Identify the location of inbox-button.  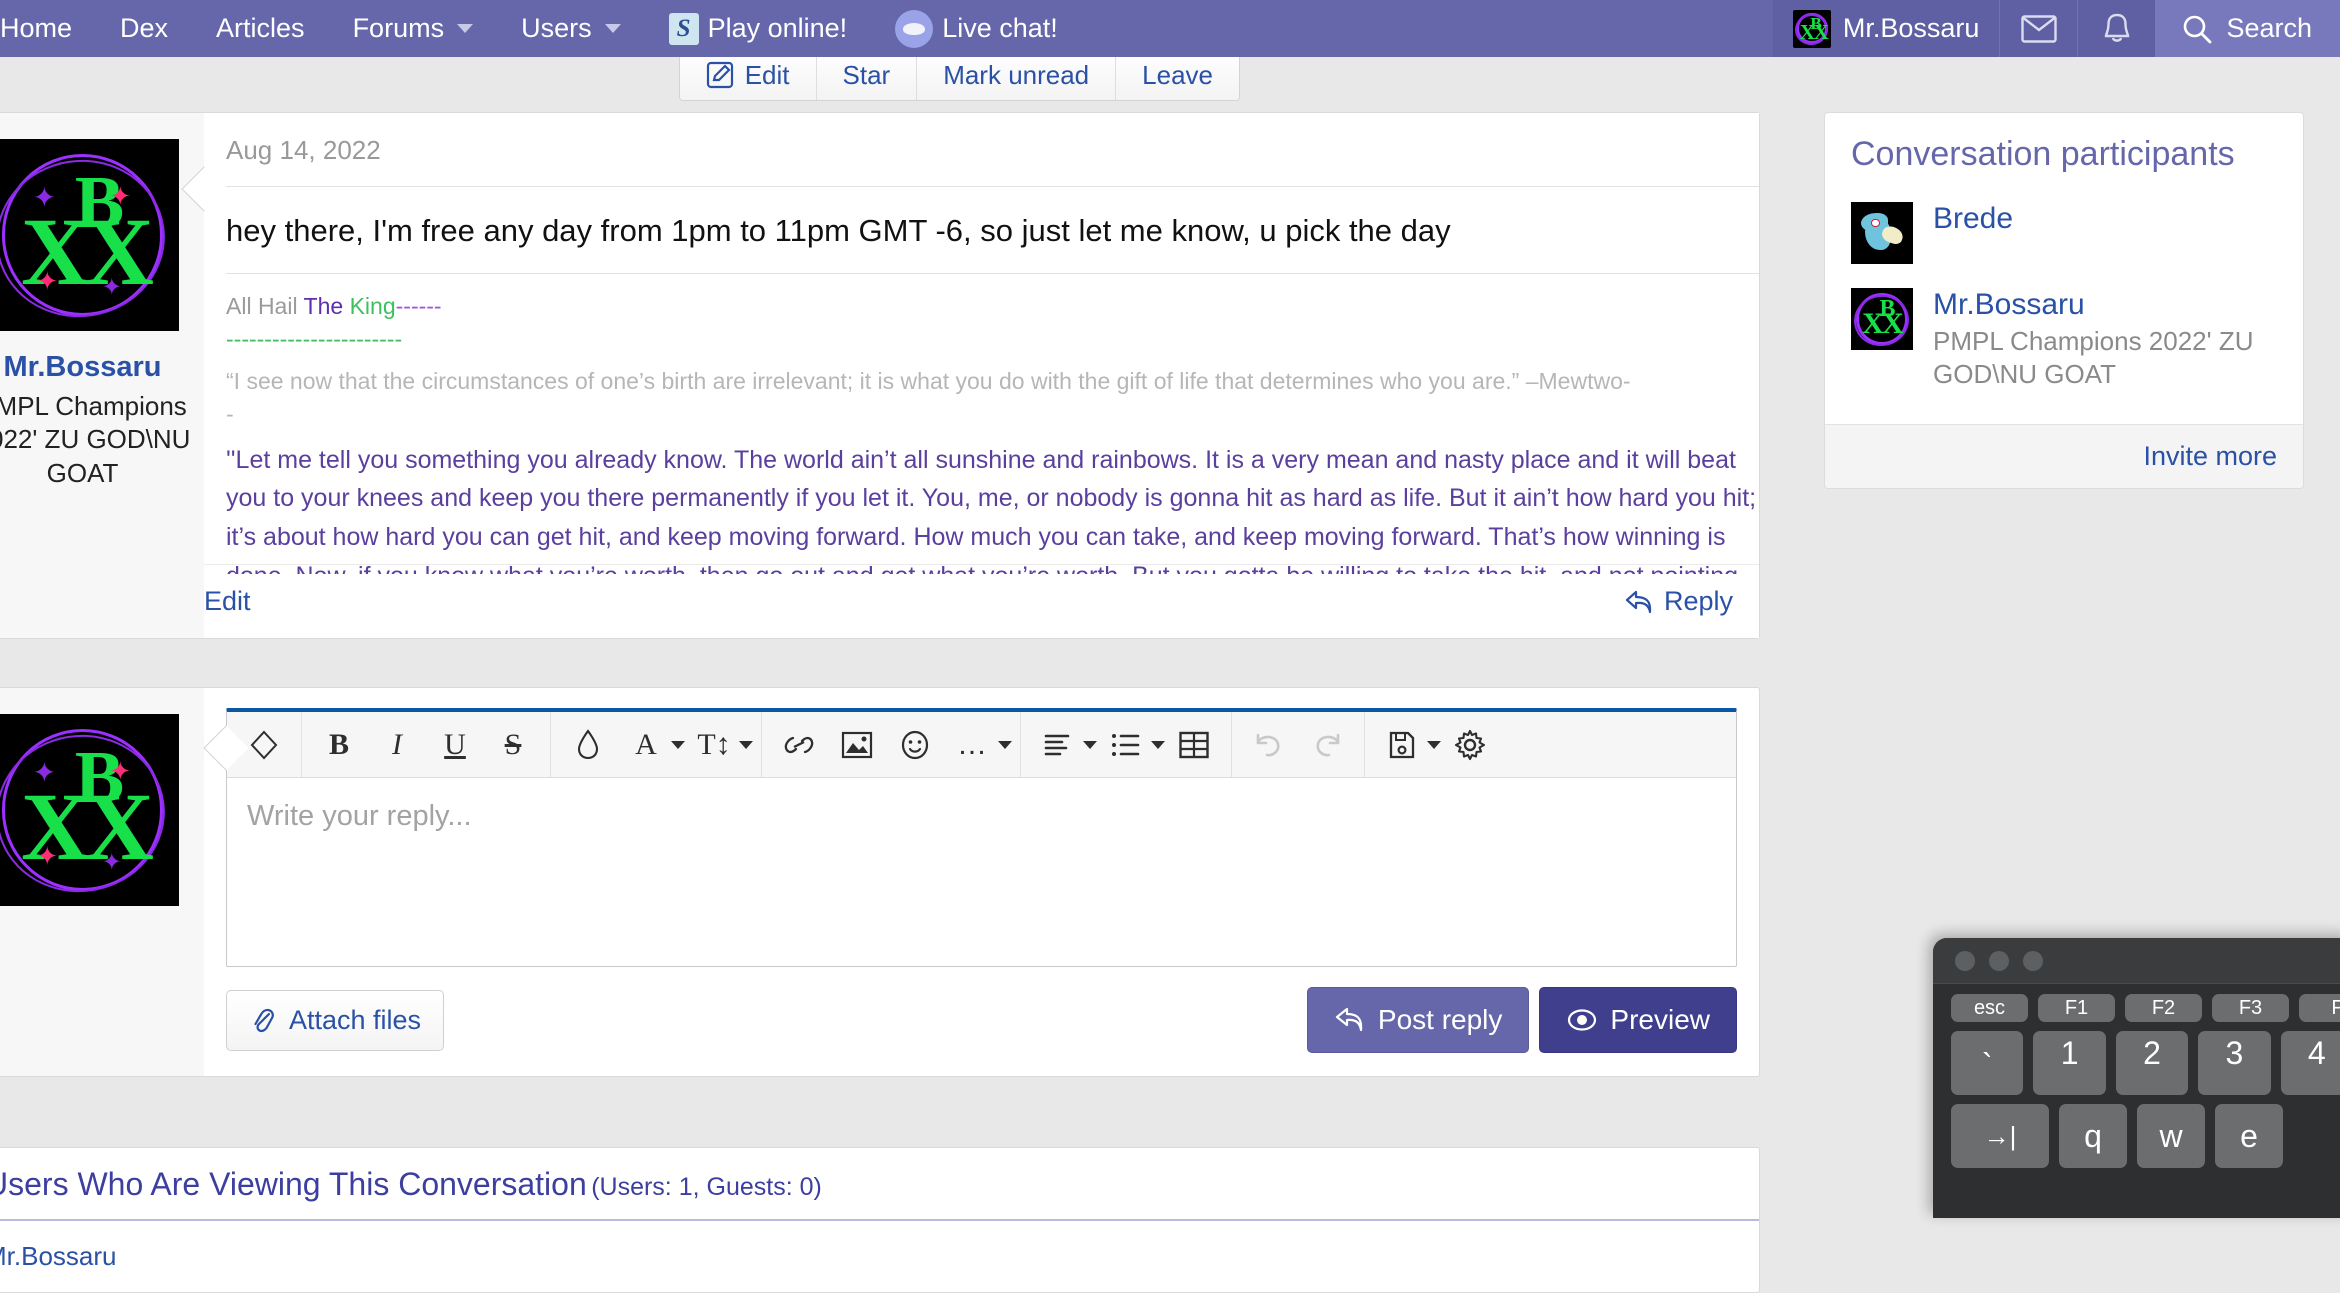
(2038, 28).